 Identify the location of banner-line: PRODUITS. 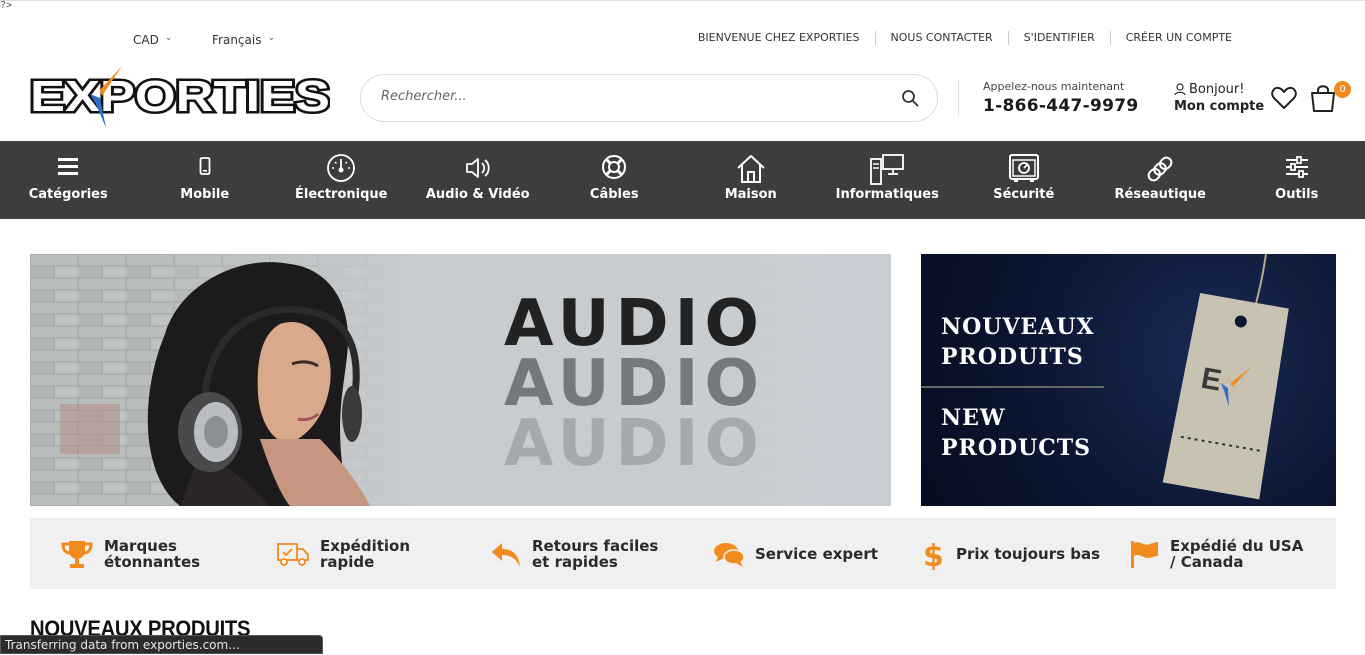
(1018, 357).